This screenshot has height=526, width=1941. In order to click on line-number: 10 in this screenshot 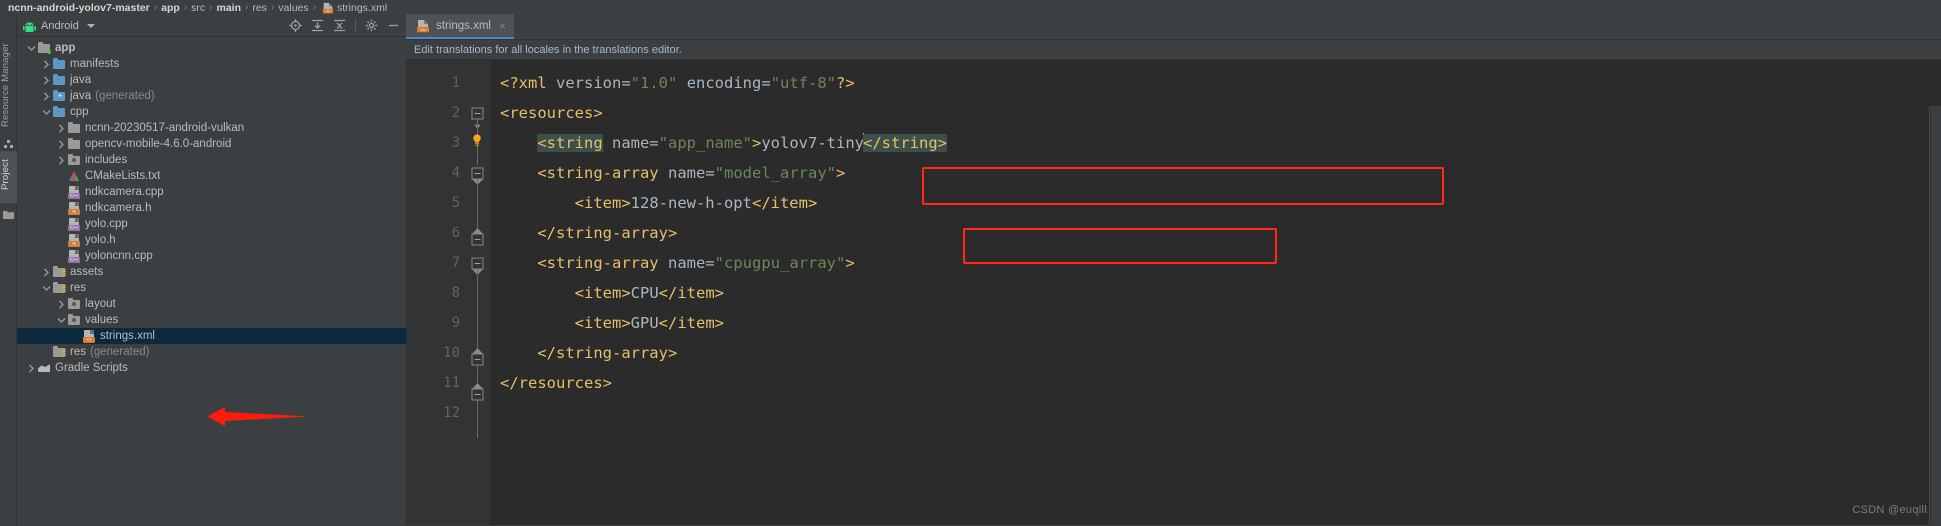, I will do `click(451, 353)`.